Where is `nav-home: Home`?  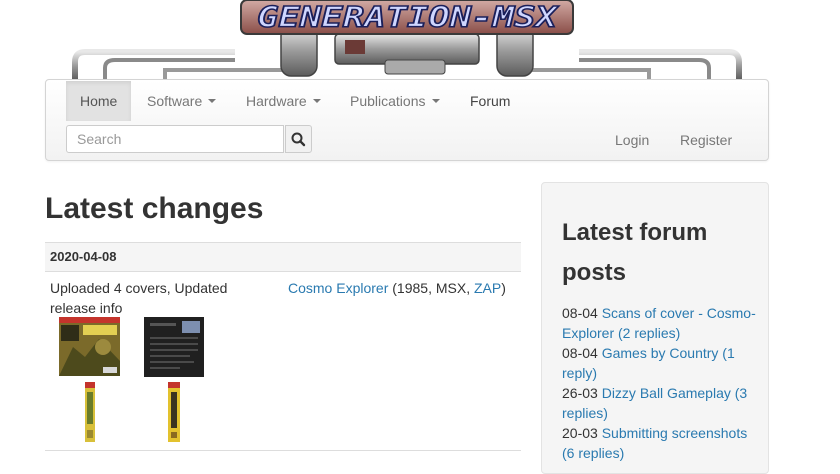 nav-home: Home is located at coordinates (99, 101).